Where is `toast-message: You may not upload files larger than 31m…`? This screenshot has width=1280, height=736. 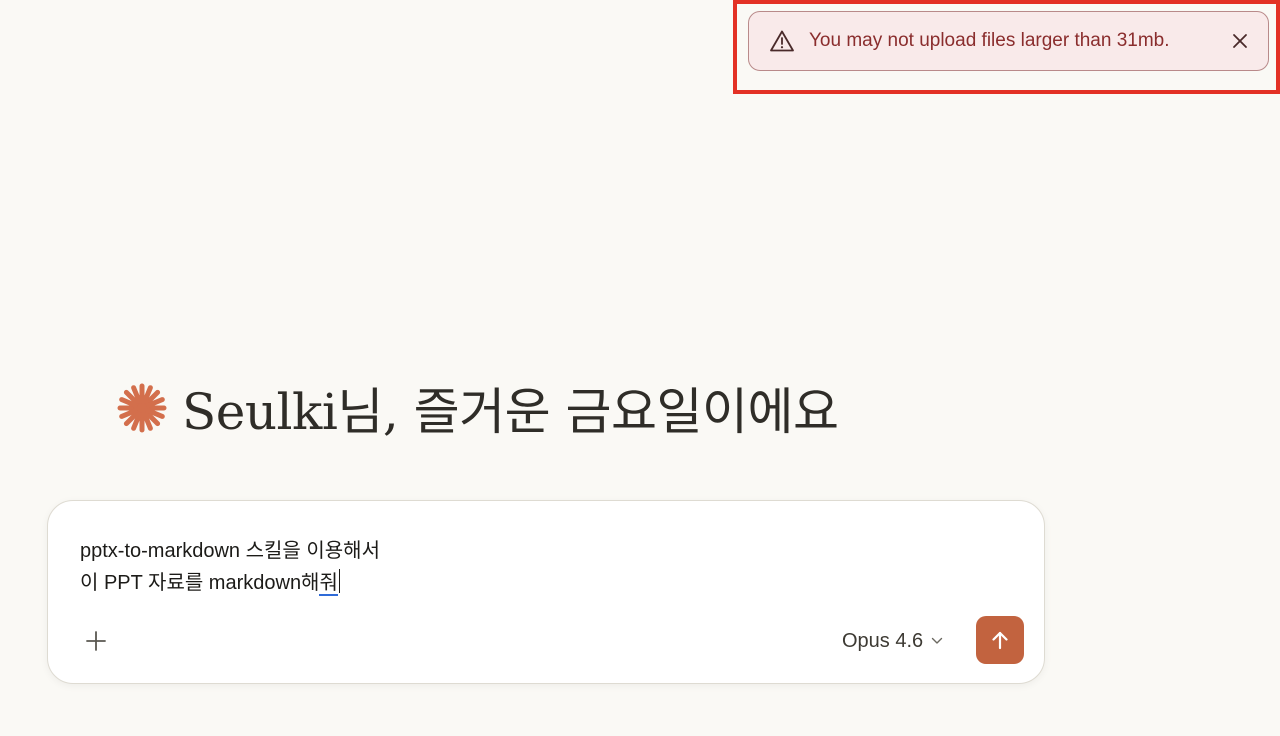
toast-message: You may not upload files larger than 31m… is located at coordinates (989, 40).